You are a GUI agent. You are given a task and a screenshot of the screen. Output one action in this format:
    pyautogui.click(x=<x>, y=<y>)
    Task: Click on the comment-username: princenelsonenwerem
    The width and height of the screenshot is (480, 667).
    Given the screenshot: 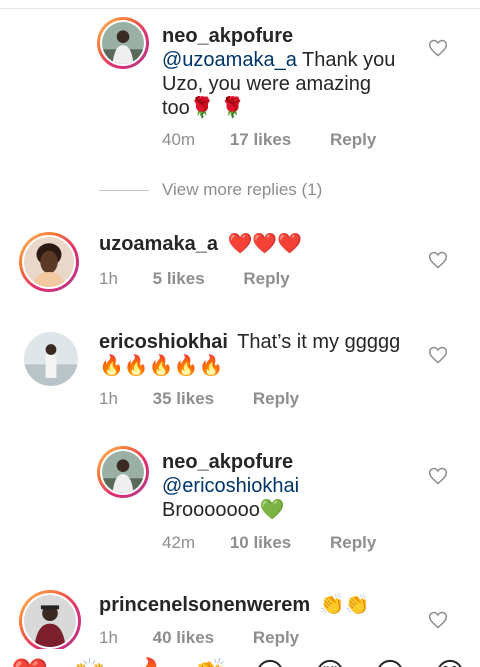 What is the action you would take?
    pyautogui.click(x=204, y=605)
    